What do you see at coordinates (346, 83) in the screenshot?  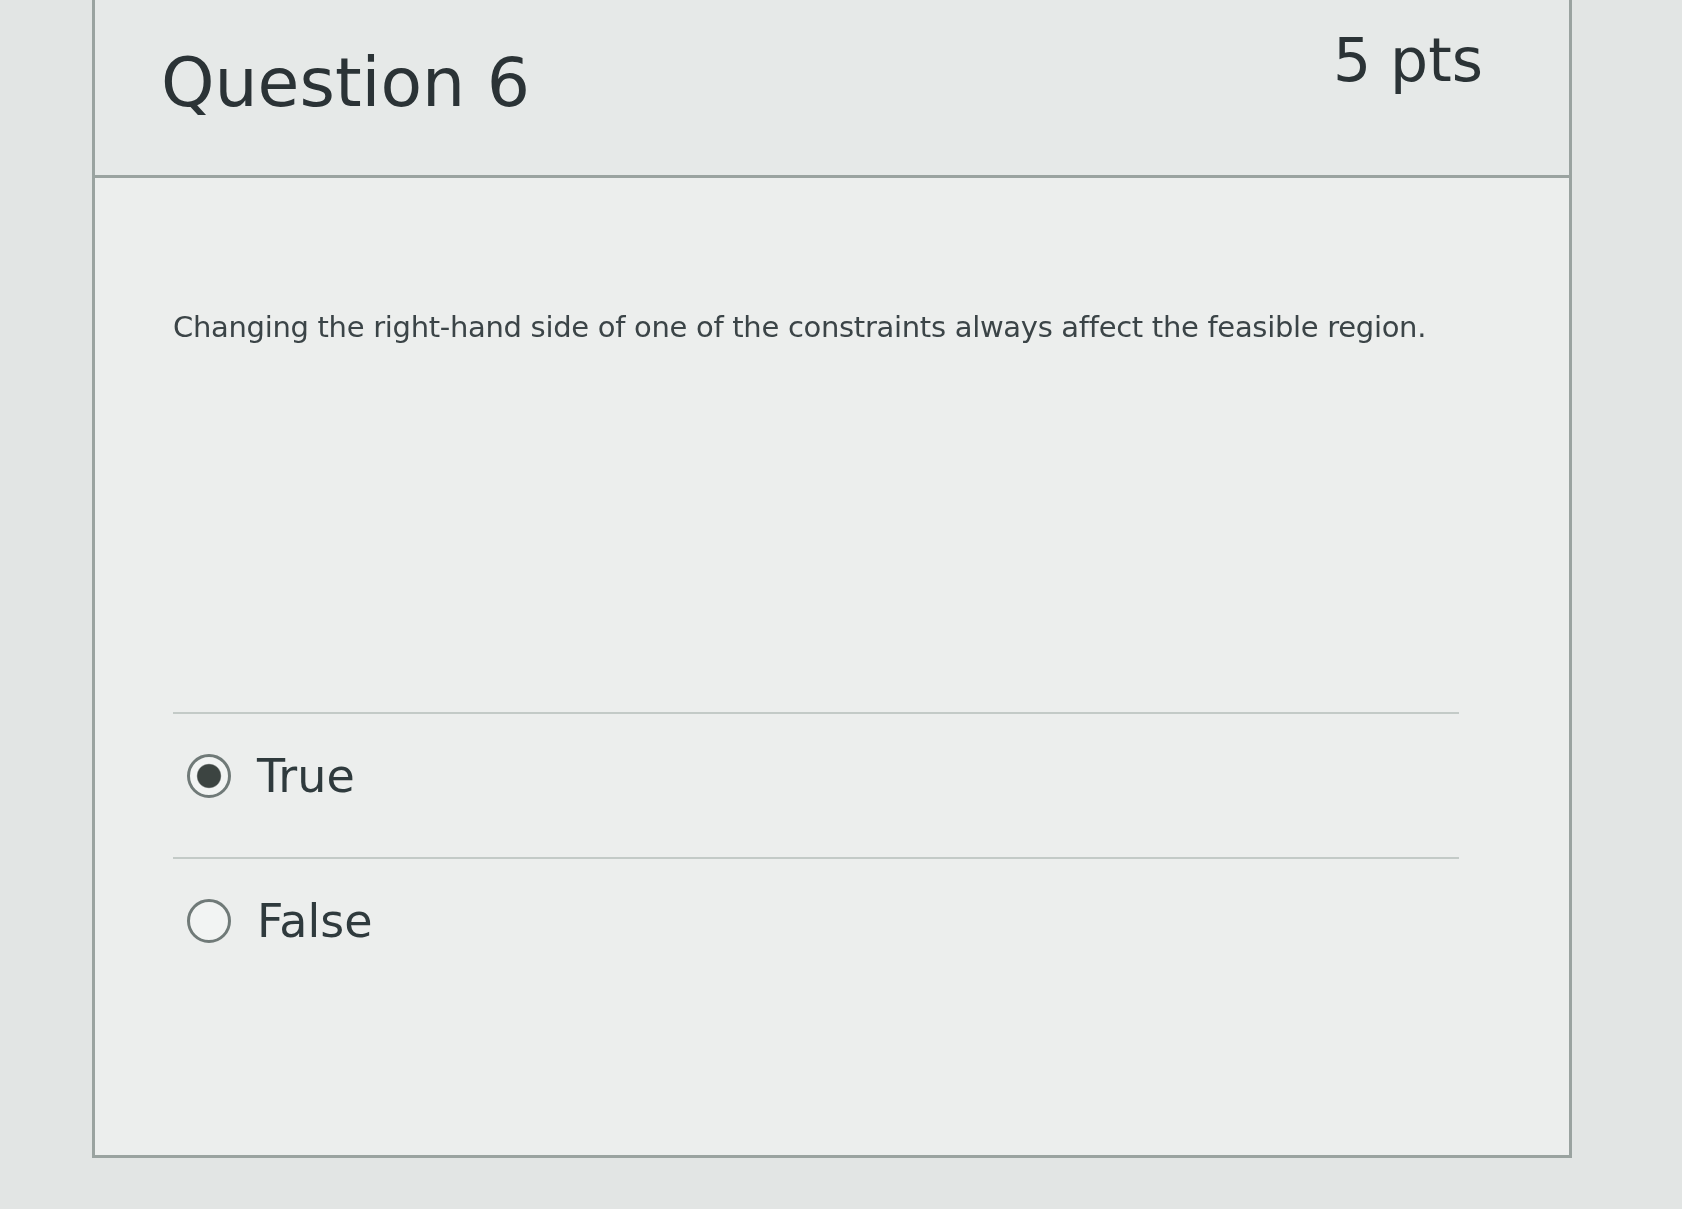 I see `question-title: Question 6` at bounding box center [346, 83].